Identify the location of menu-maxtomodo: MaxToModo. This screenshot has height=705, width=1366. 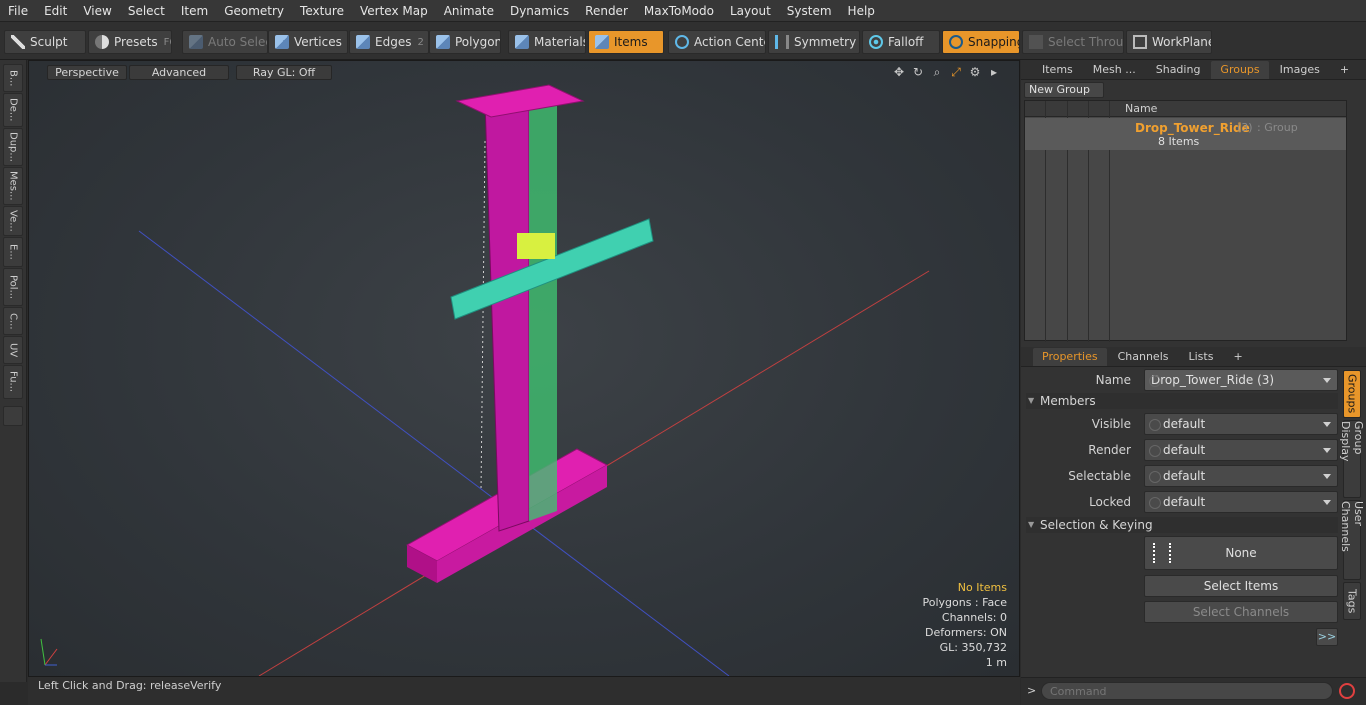
(679, 11).